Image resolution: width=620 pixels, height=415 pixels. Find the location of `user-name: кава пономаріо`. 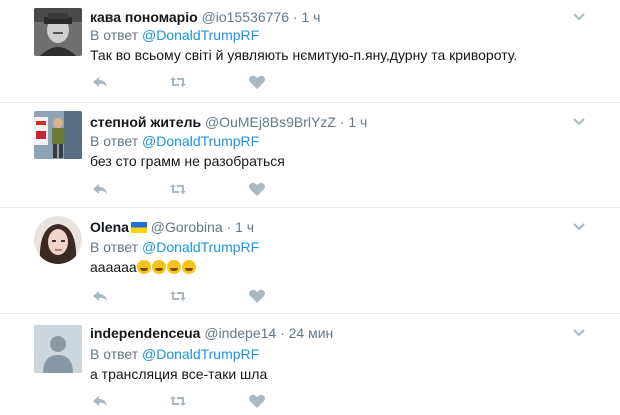

user-name: кава пономаріо is located at coordinates (144, 17).